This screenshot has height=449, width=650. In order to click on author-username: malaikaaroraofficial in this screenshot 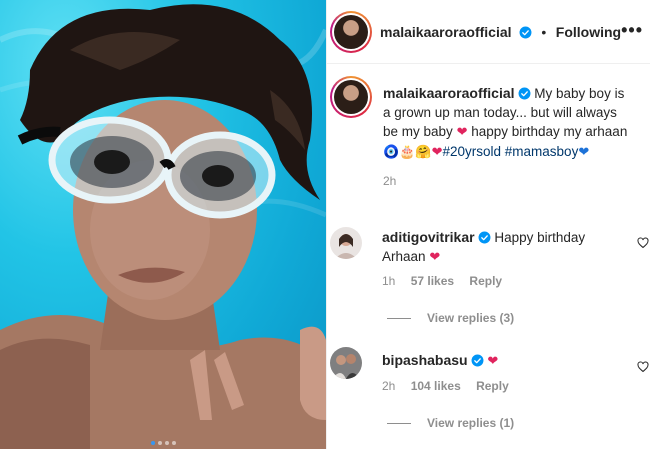, I will do `click(446, 32)`.